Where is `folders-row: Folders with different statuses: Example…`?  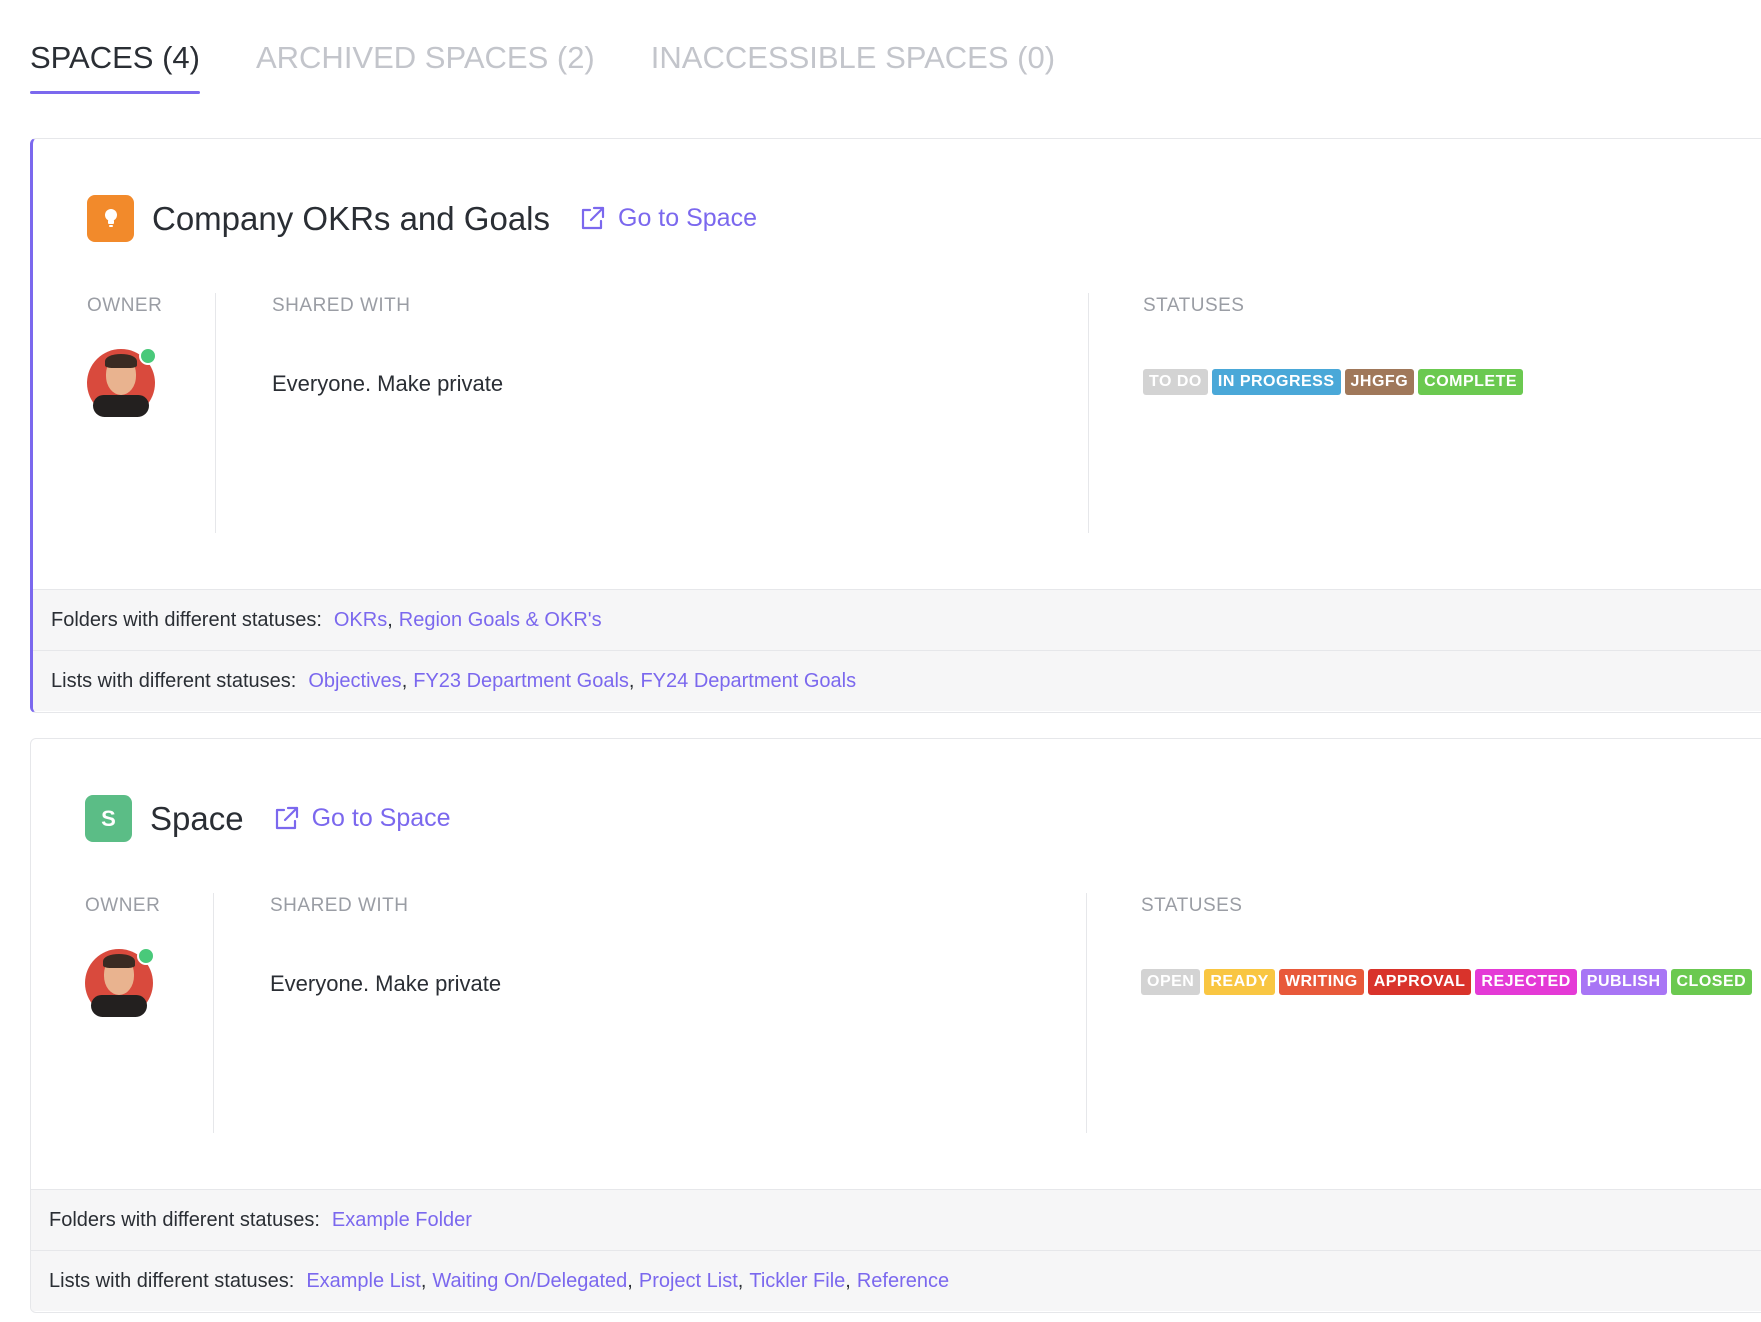 folders-row: Folders with different statuses: Example… is located at coordinates (896, 1219).